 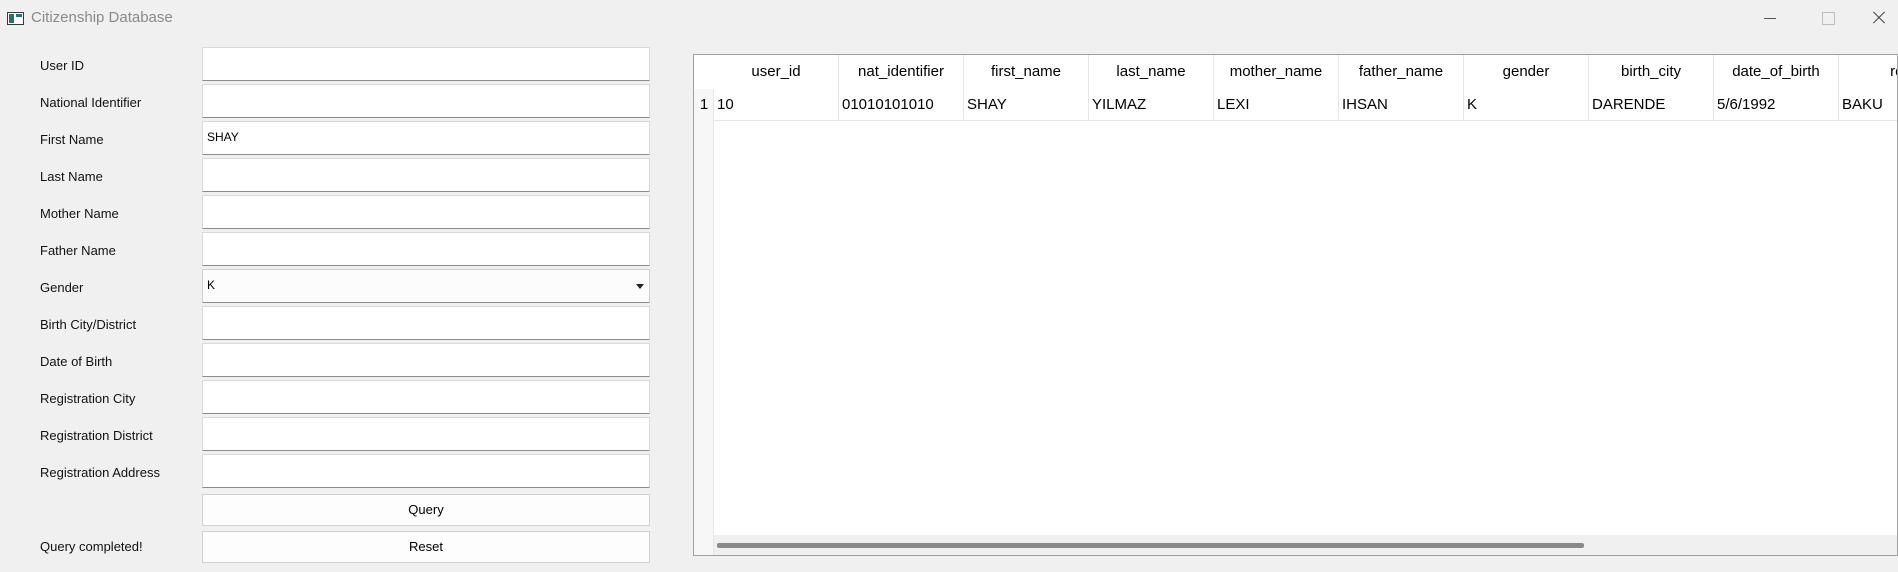 What do you see at coordinates (15, 18) in the screenshot?
I see `app-window-icon` at bounding box center [15, 18].